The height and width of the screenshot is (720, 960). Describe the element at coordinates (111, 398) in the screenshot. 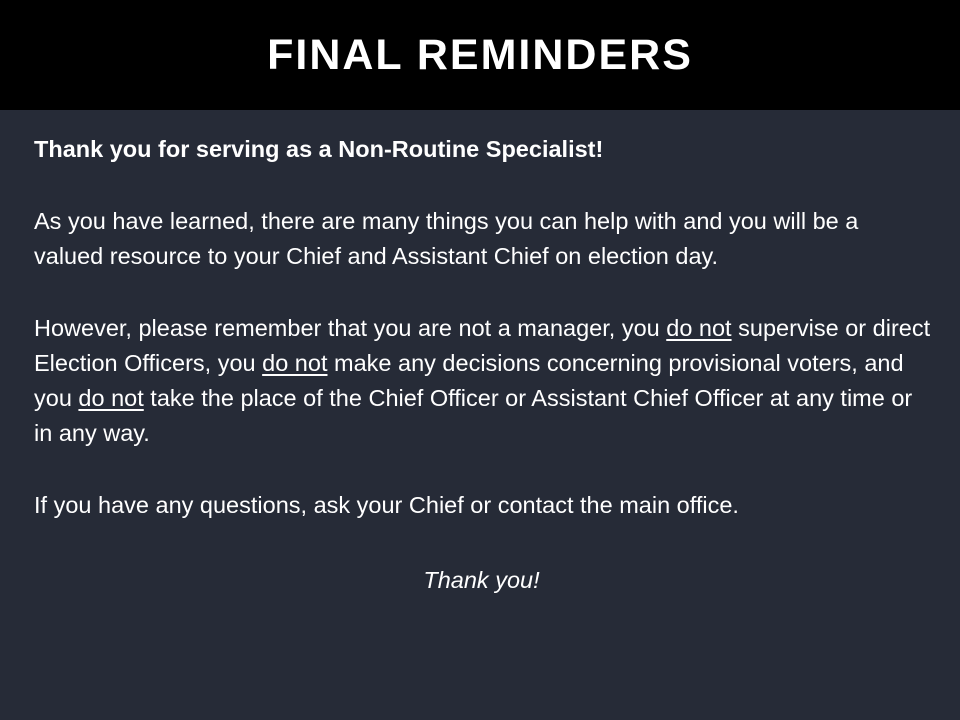

I see `do-not-emphasis-3: do not` at that location.